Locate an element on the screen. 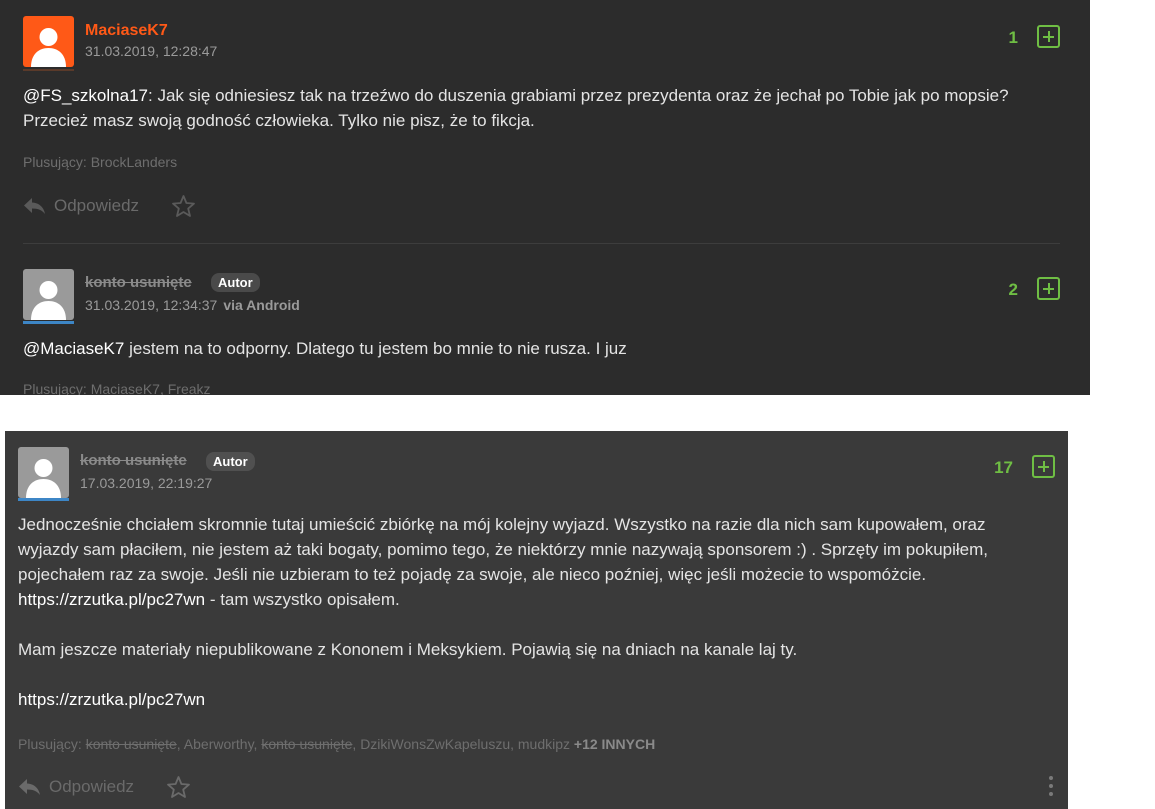  timestamp: 17.03.2019, 22:19:27 is located at coordinates (146, 483).